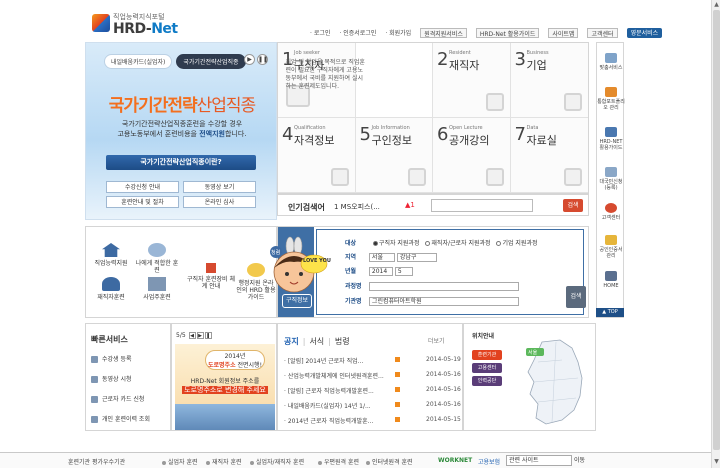 This screenshot has width=720, height=468. Describe the element at coordinates (487, 381) in the screenshot. I see `region-btn-hrd: 인력공단` at that location.